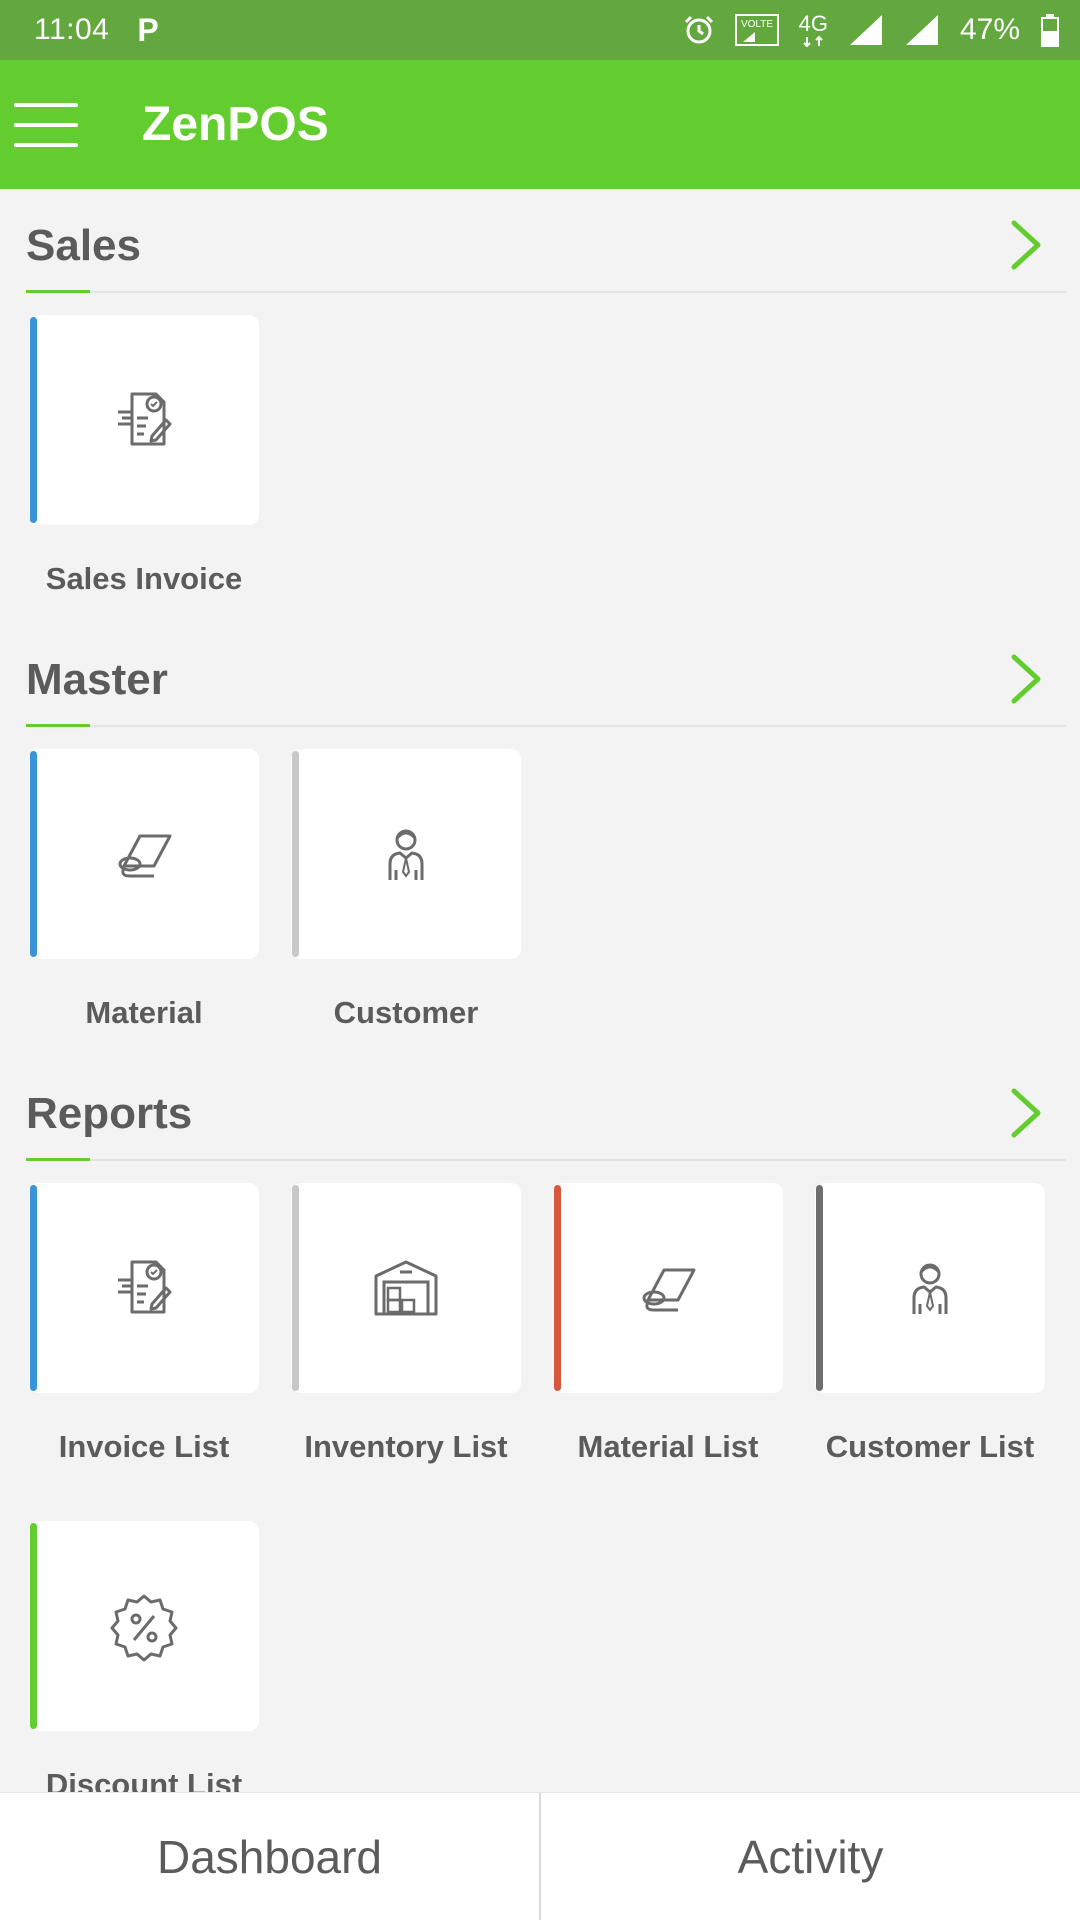 The image size is (1080, 1920). Describe the element at coordinates (109, 1113) in the screenshot. I see `section-title-reports: Reports` at that location.